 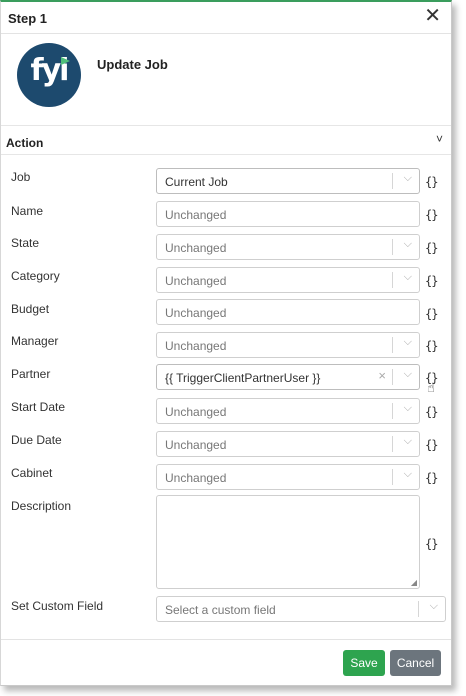 What do you see at coordinates (21, 177) in the screenshot?
I see `job-label: Job` at bounding box center [21, 177].